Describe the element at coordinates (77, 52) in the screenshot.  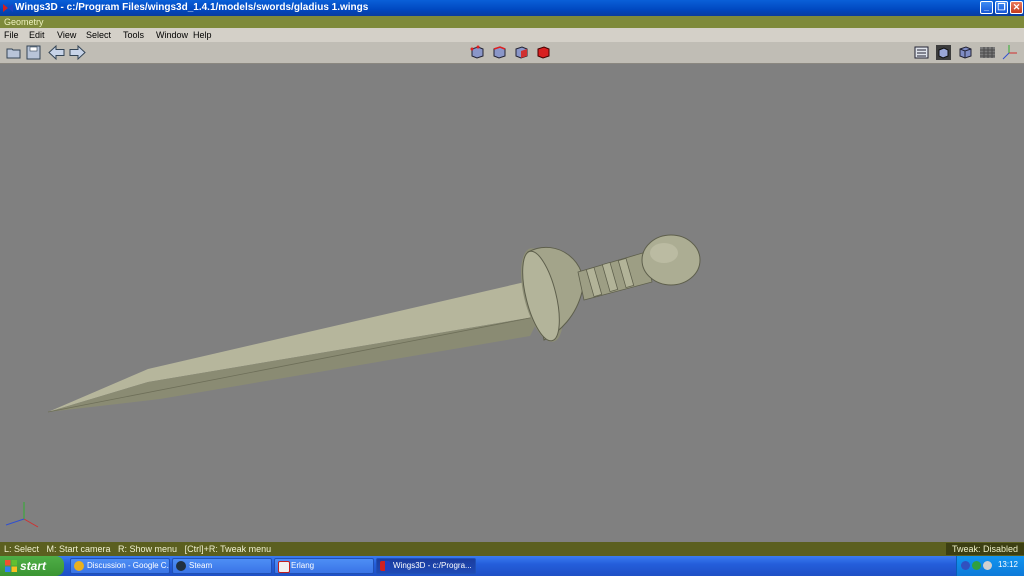
I see `redo-arrow-icon` at that location.